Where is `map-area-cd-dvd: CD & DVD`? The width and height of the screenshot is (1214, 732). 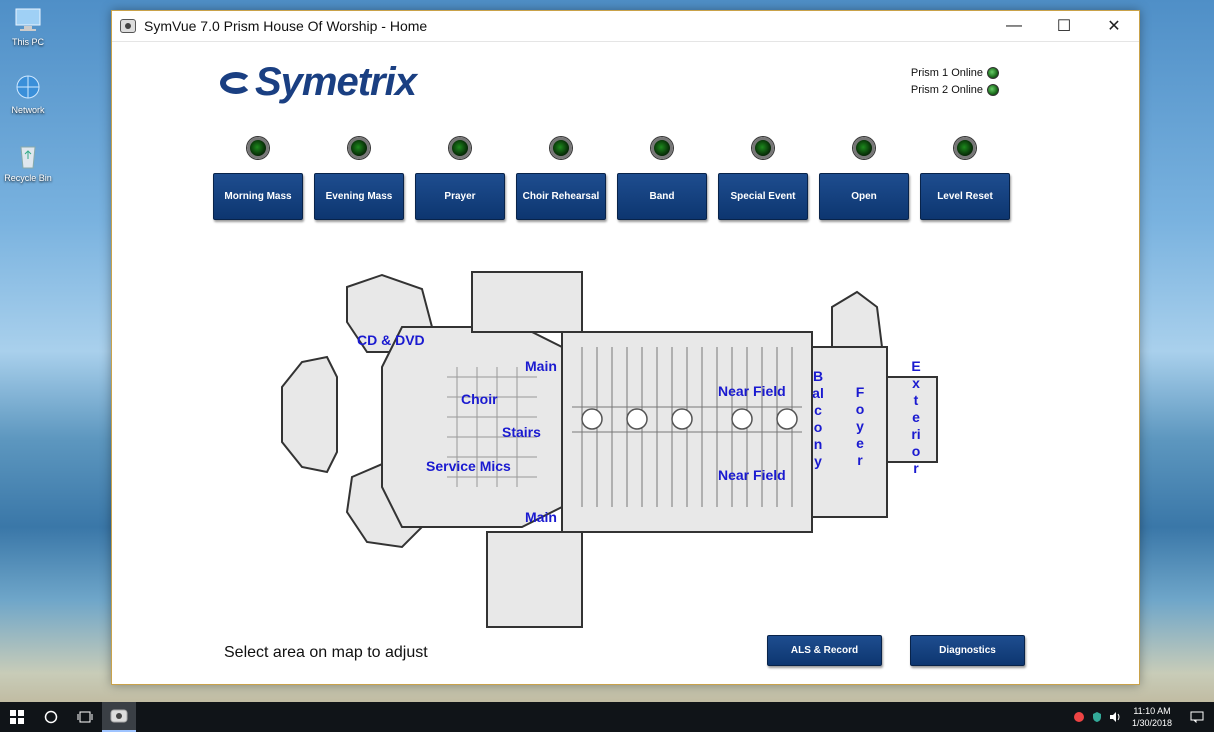 map-area-cd-dvd: CD & DVD is located at coordinates (391, 340).